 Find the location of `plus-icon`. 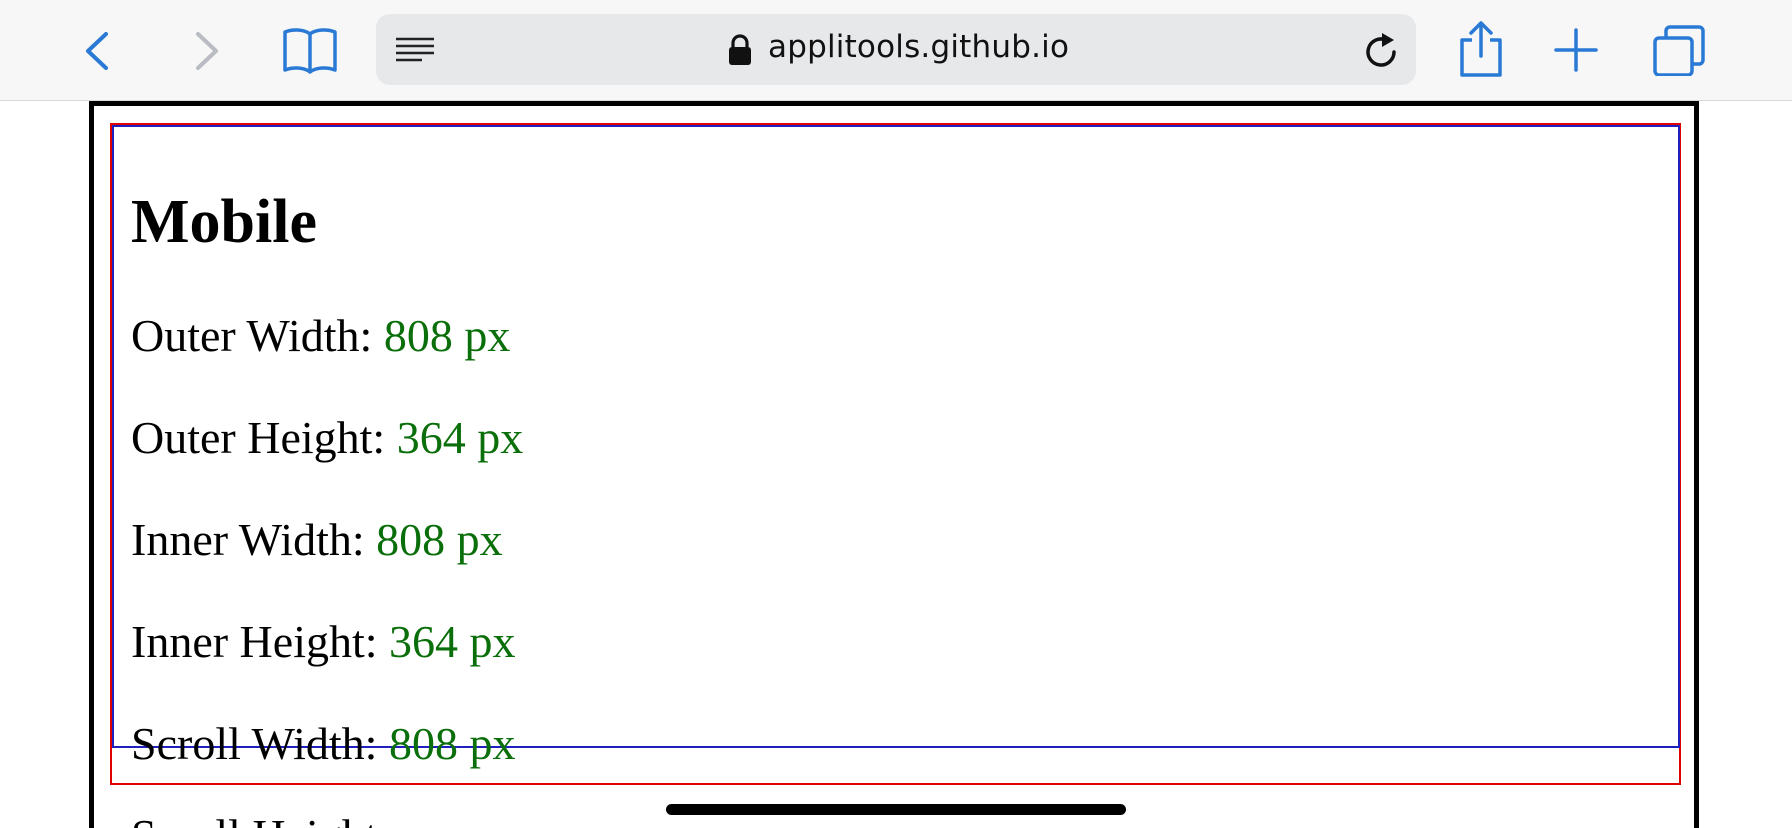

plus-icon is located at coordinates (1576, 50).